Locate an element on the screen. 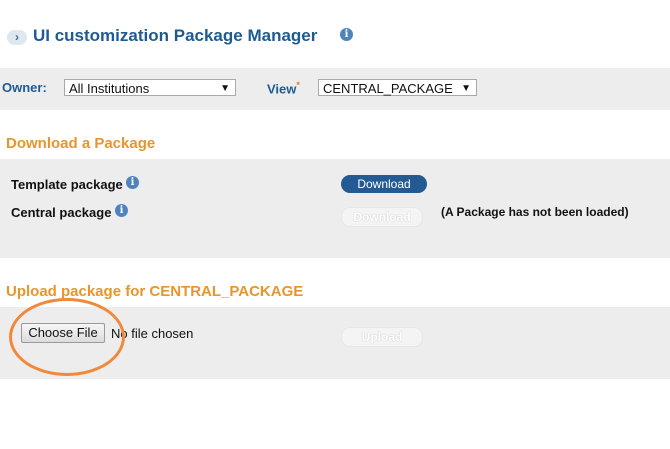  central-package-label: Central package is located at coordinates (61, 212).